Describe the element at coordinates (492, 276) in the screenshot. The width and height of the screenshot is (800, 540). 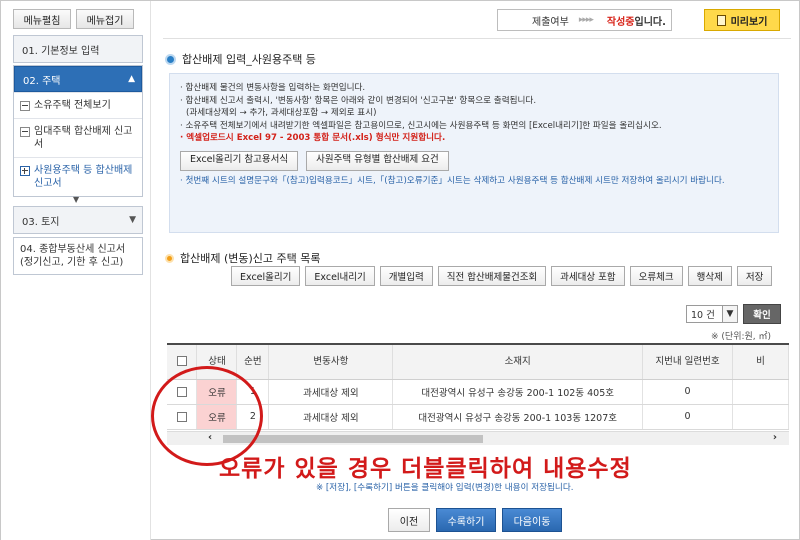
I see `previous-lookup-button: 직전 합산배제물건조회` at that location.